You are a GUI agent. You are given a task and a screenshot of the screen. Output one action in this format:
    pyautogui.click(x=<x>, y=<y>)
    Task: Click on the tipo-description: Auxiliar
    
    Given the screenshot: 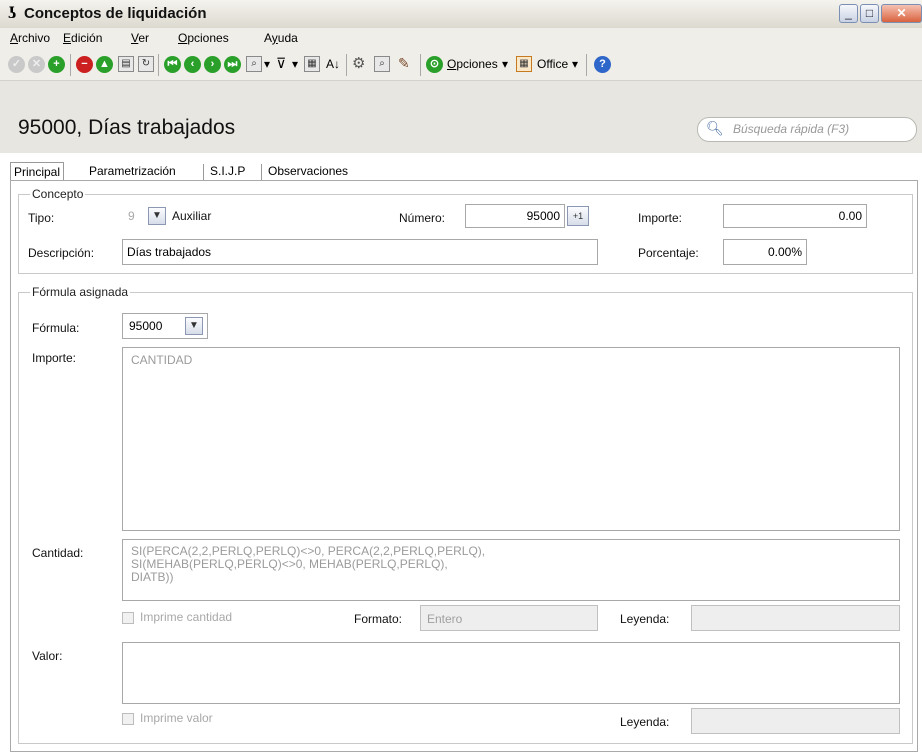 What is the action you would take?
    pyautogui.click(x=192, y=216)
    